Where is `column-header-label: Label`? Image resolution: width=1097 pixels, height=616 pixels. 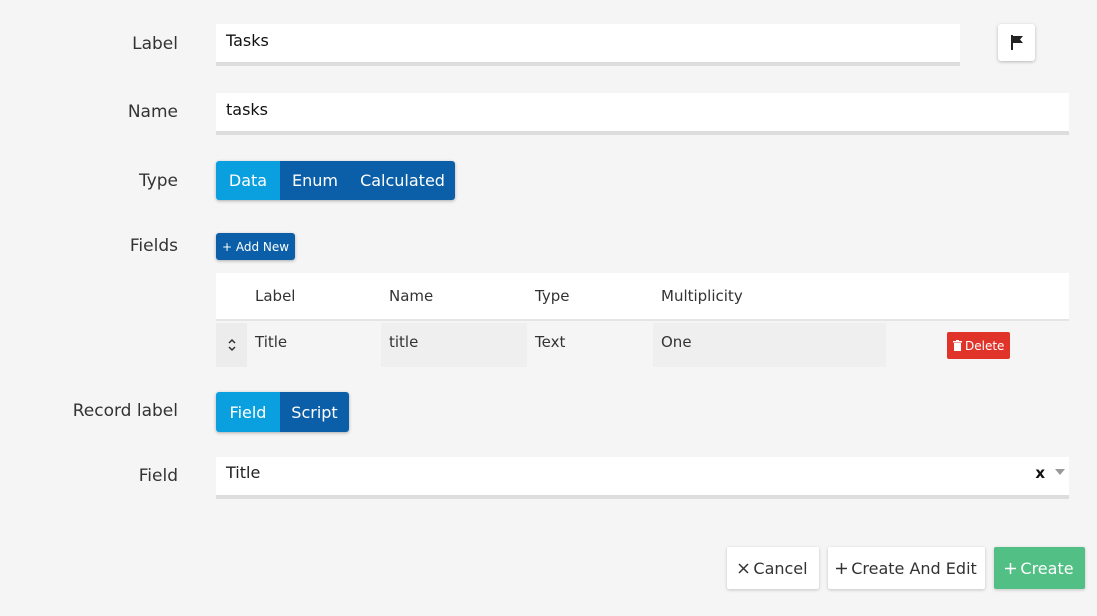
column-header-label: Label is located at coordinates (275, 296).